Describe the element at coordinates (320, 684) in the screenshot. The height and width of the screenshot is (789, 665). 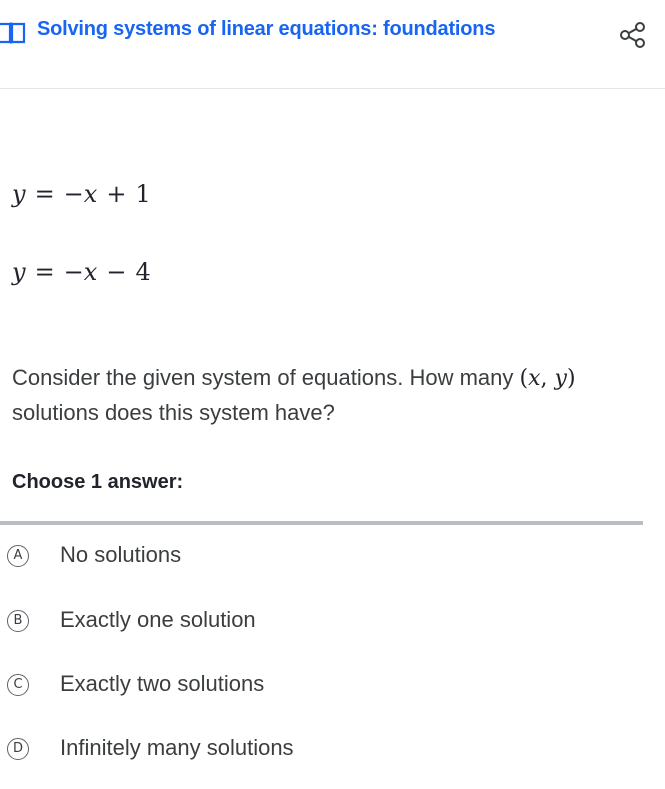
I see `choice-c: C Exactly two solutions` at that location.